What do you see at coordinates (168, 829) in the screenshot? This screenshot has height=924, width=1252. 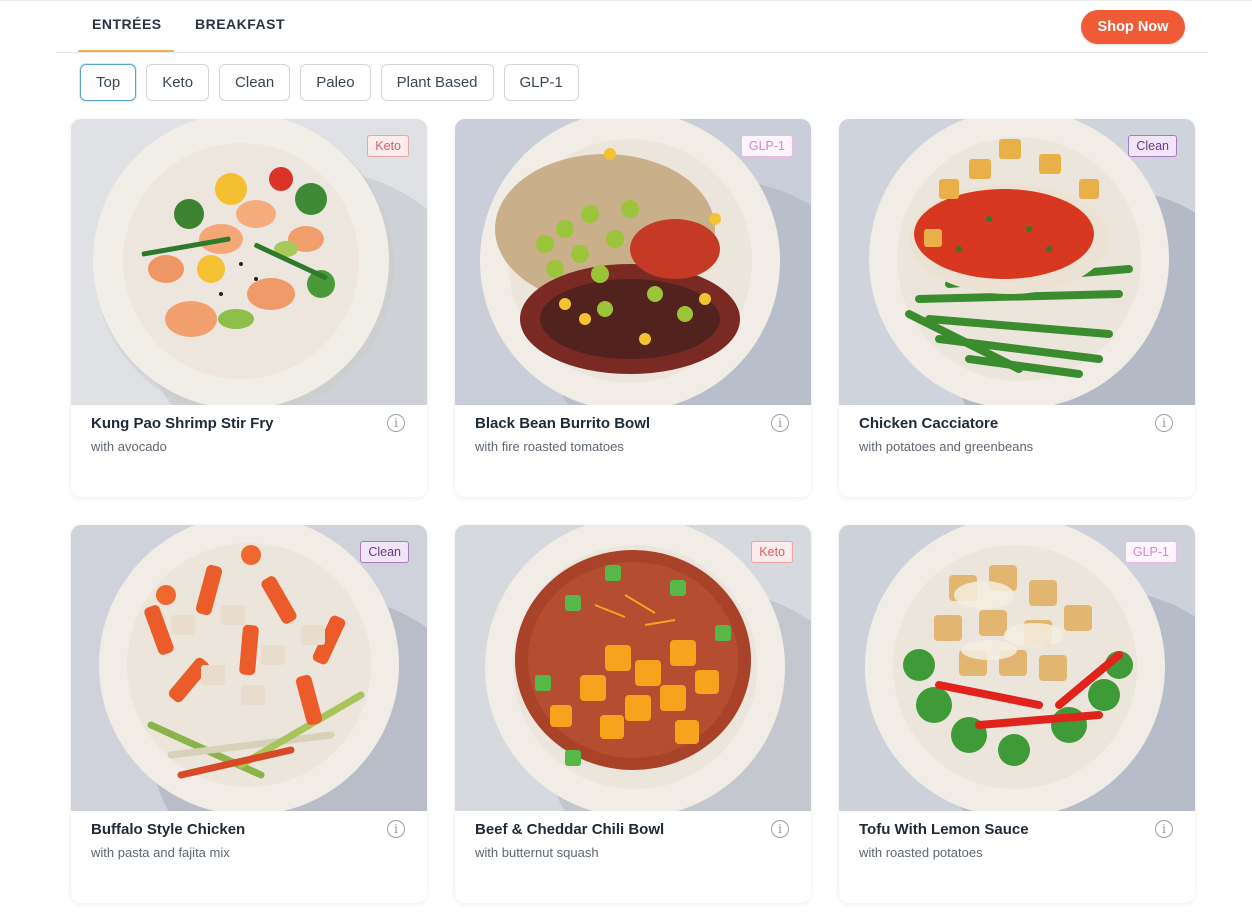 I see `meal-title: Buffalo Style Chicken` at bounding box center [168, 829].